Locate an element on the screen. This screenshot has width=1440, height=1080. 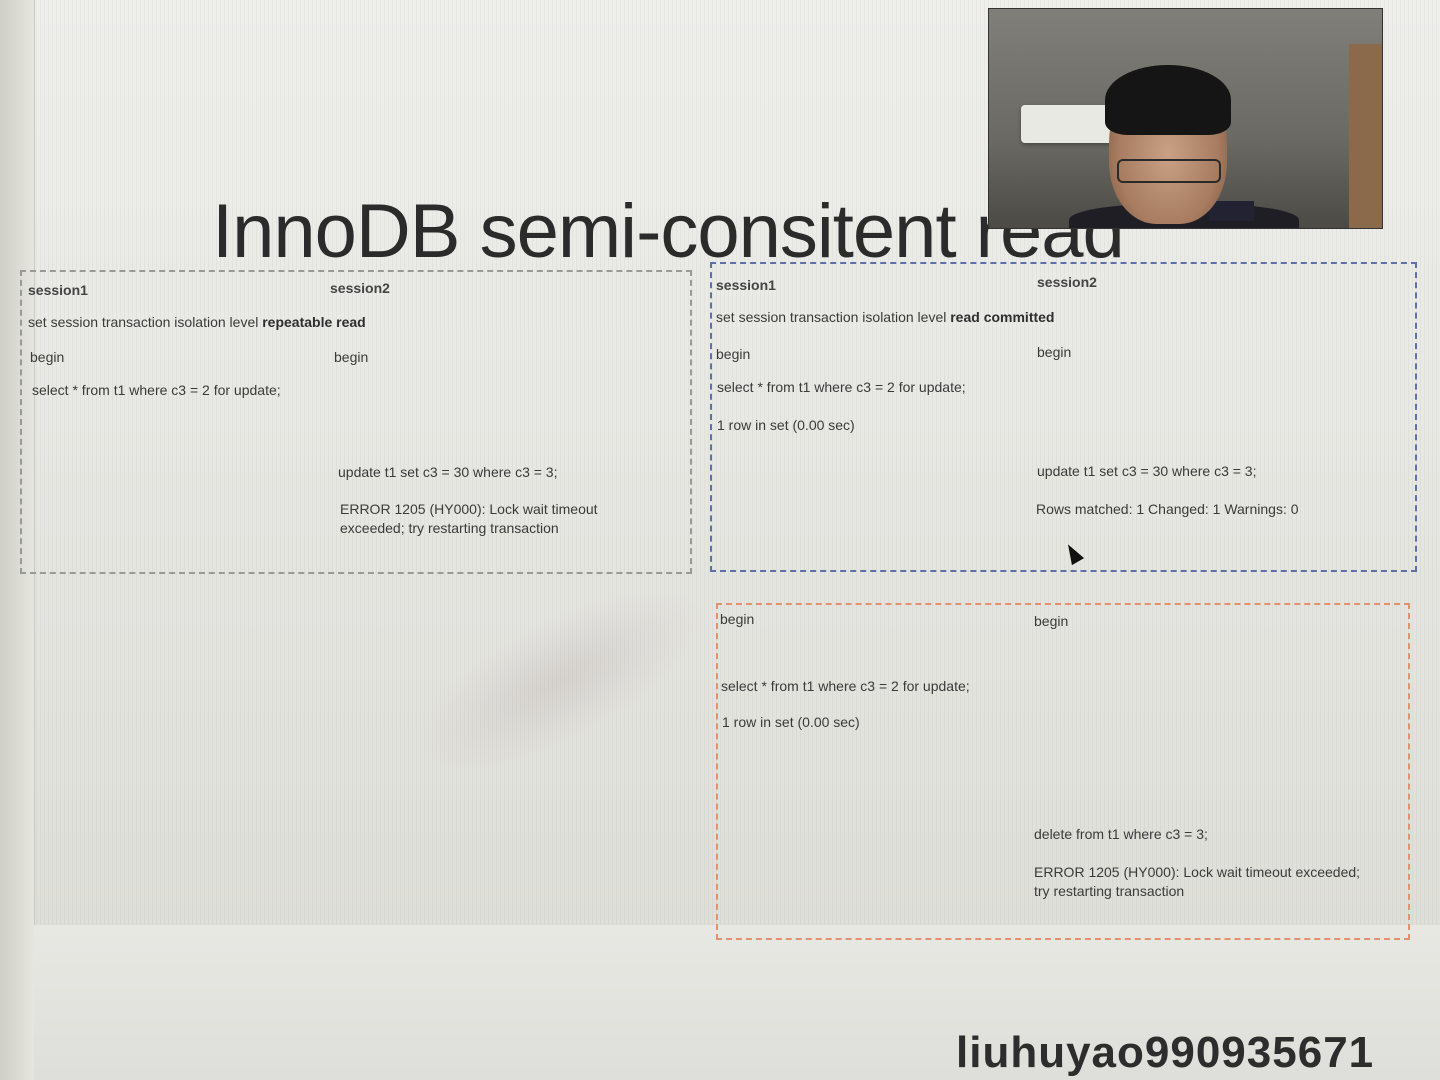
rc-isolation-level: read committed is located at coordinates (1002, 317).